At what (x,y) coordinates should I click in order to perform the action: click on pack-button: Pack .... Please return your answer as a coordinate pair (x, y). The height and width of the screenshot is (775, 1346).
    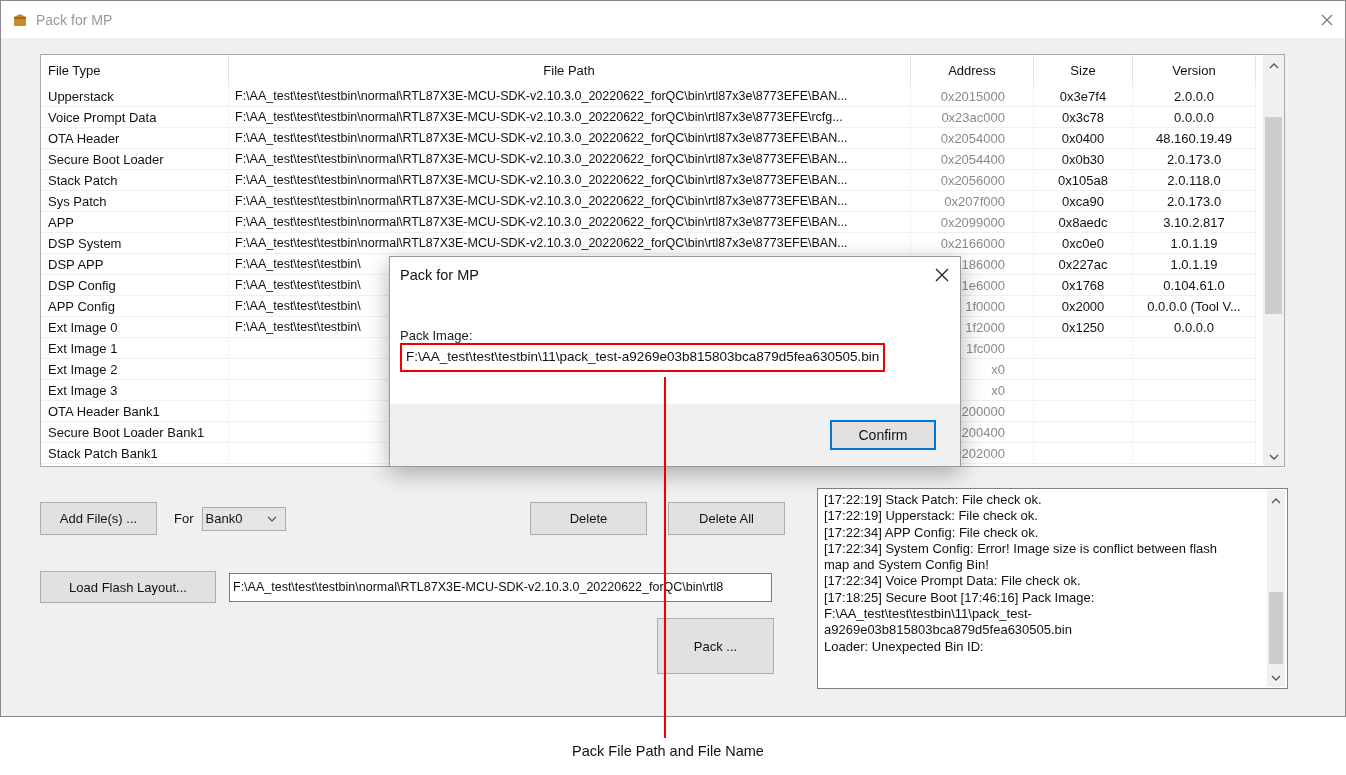
    Looking at the image, I should click on (715, 646).